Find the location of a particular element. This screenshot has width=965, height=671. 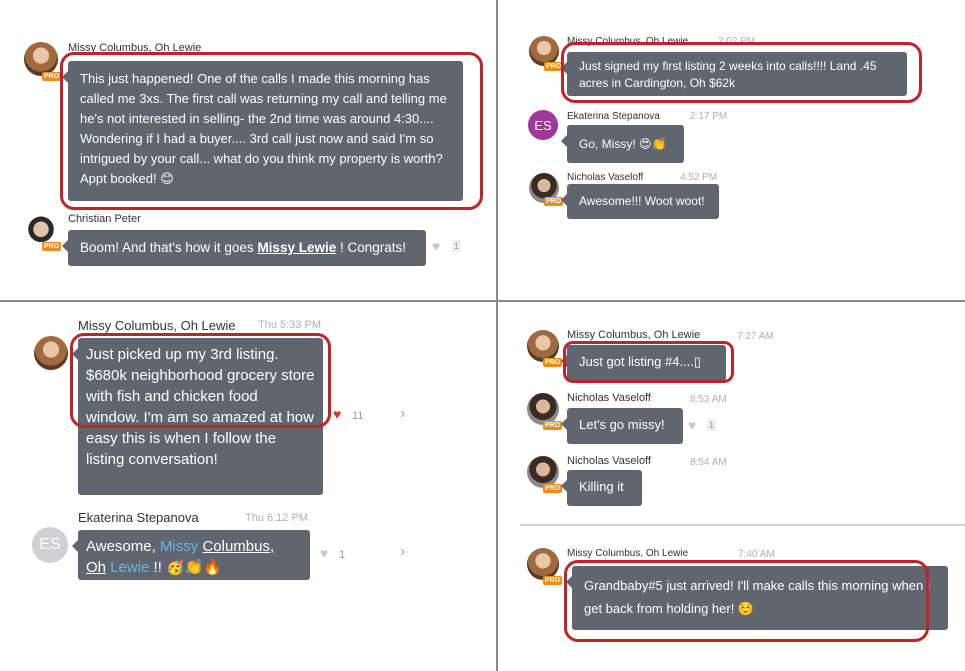

timestamp: Thu 5:33 PM is located at coordinates (289, 325).